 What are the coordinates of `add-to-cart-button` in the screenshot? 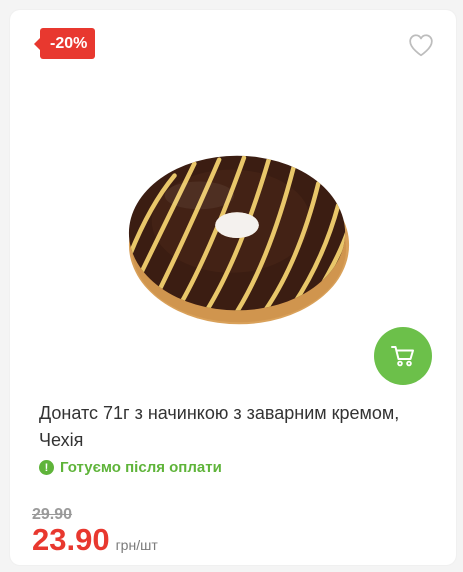 It's located at (403, 356).